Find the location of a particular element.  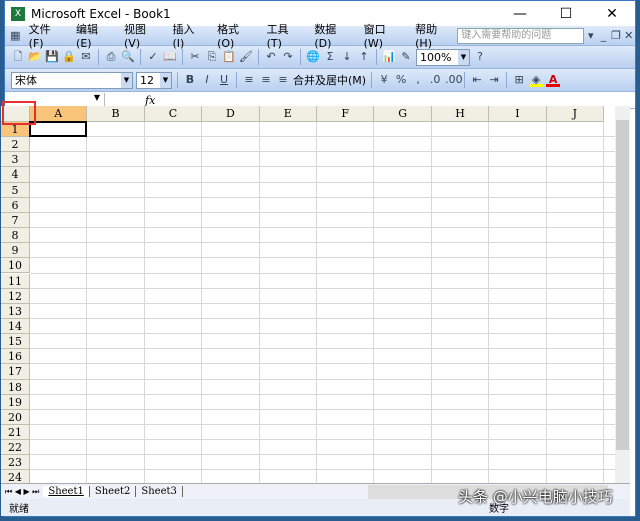

permission-icon: 🔒 is located at coordinates (69, 57).